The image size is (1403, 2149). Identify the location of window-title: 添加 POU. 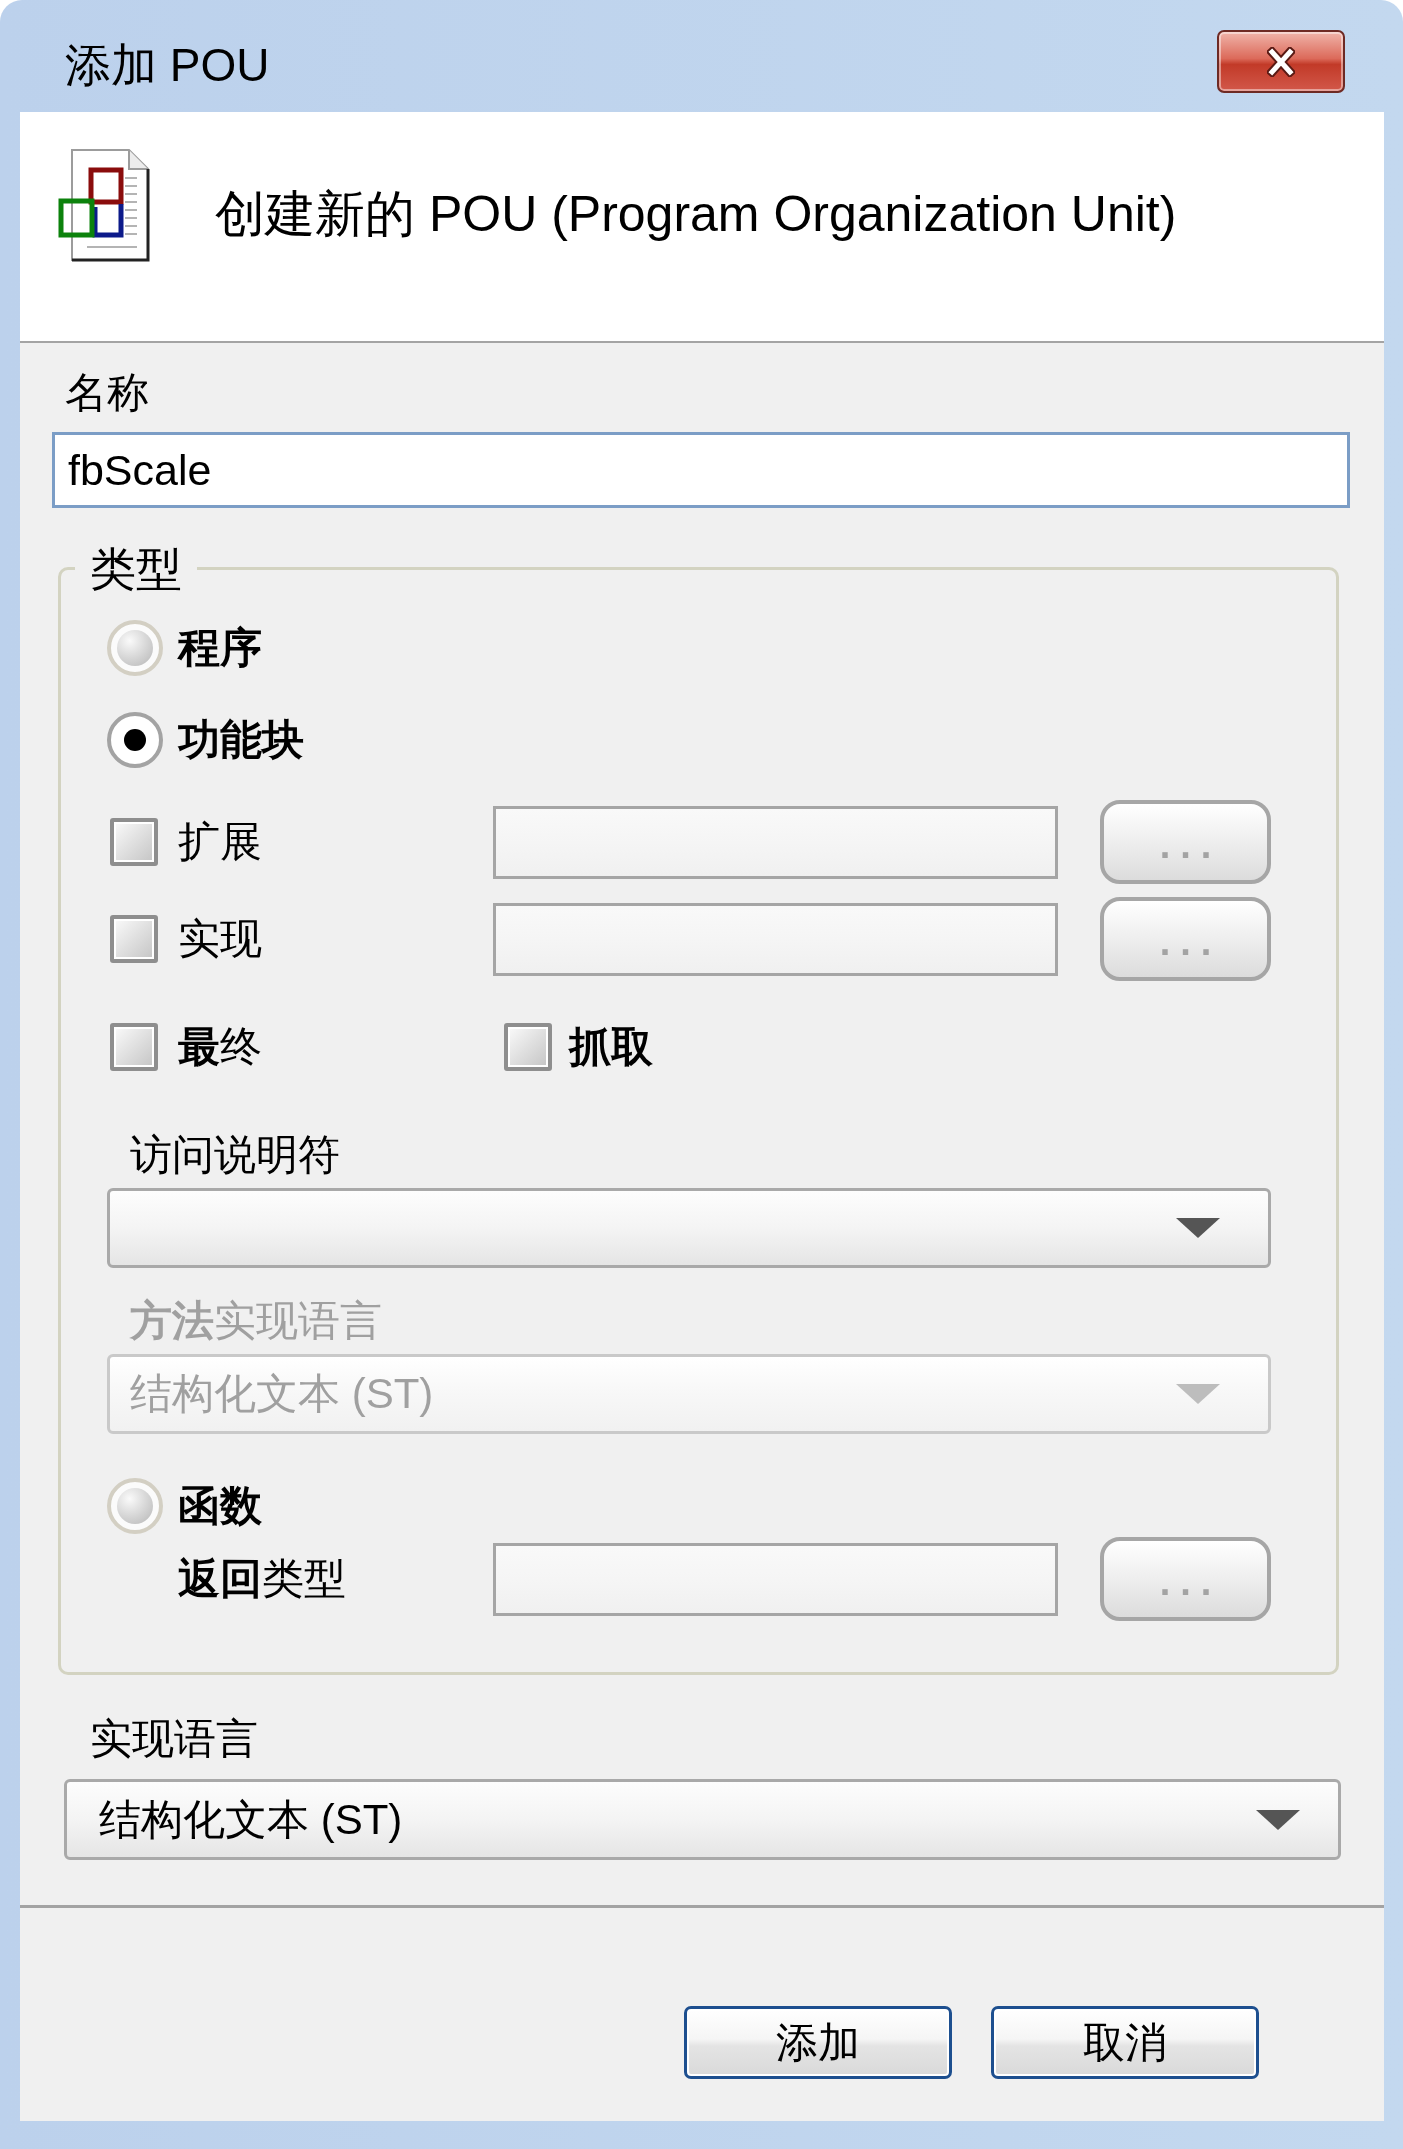
(167, 65).